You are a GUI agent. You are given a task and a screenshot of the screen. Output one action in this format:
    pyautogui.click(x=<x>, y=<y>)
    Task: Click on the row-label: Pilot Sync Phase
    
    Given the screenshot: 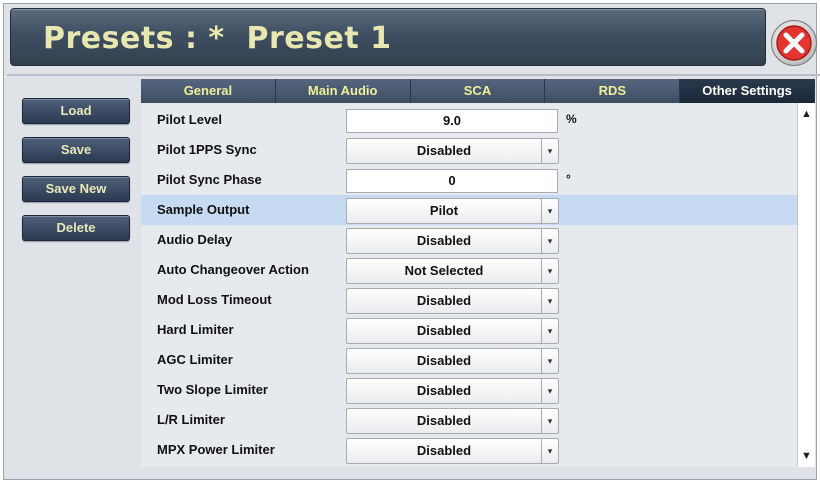 What is the action you would take?
    pyautogui.click(x=209, y=179)
    